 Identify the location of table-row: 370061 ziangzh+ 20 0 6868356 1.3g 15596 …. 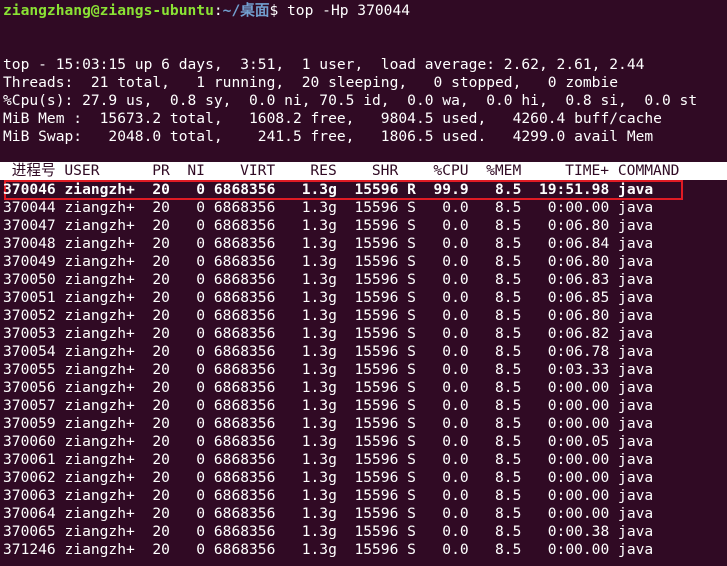
(328, 459).